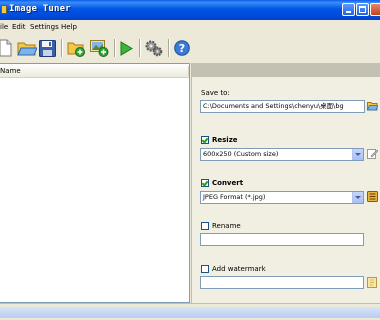 This screenshot has width=380, height=320. Describe the element at coordinates (69, 27) in the screenshot. I see `menu-help: Help` at that location.